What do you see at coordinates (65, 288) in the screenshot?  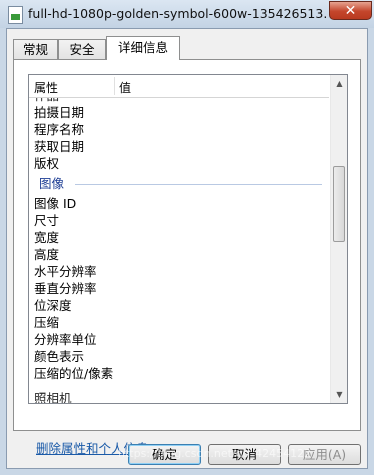 I see `list-item-vertical-resolution: 垂直分辨率` at bounding box center [65, 288].